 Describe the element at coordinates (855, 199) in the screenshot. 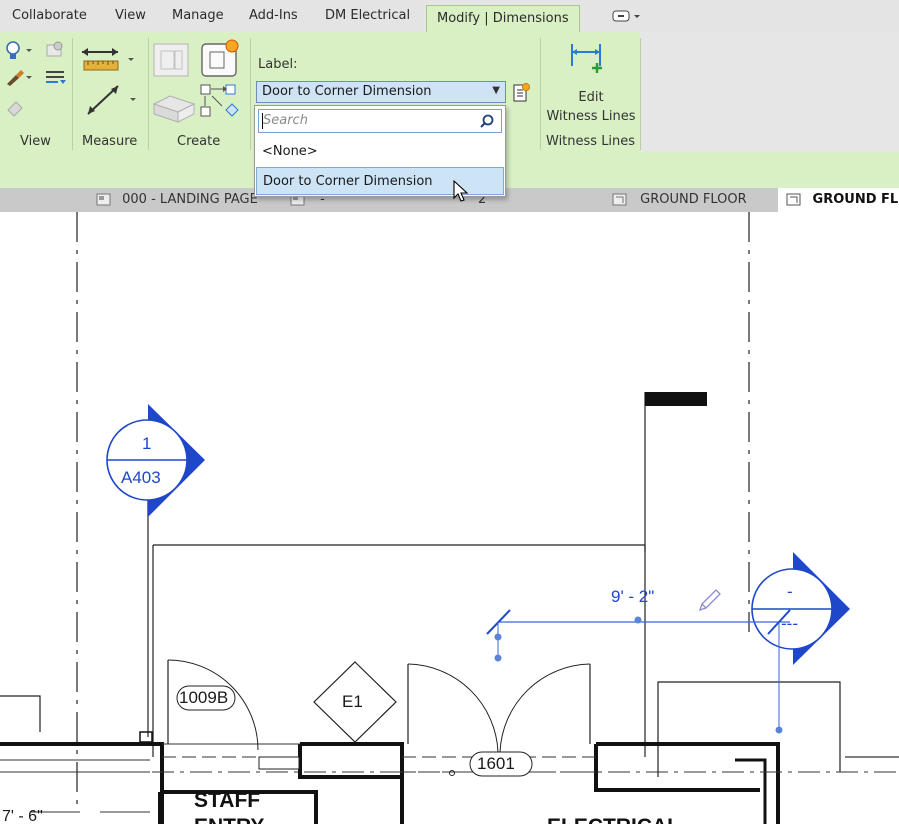

I see `view-tab-label: GROUND FL` at that location.